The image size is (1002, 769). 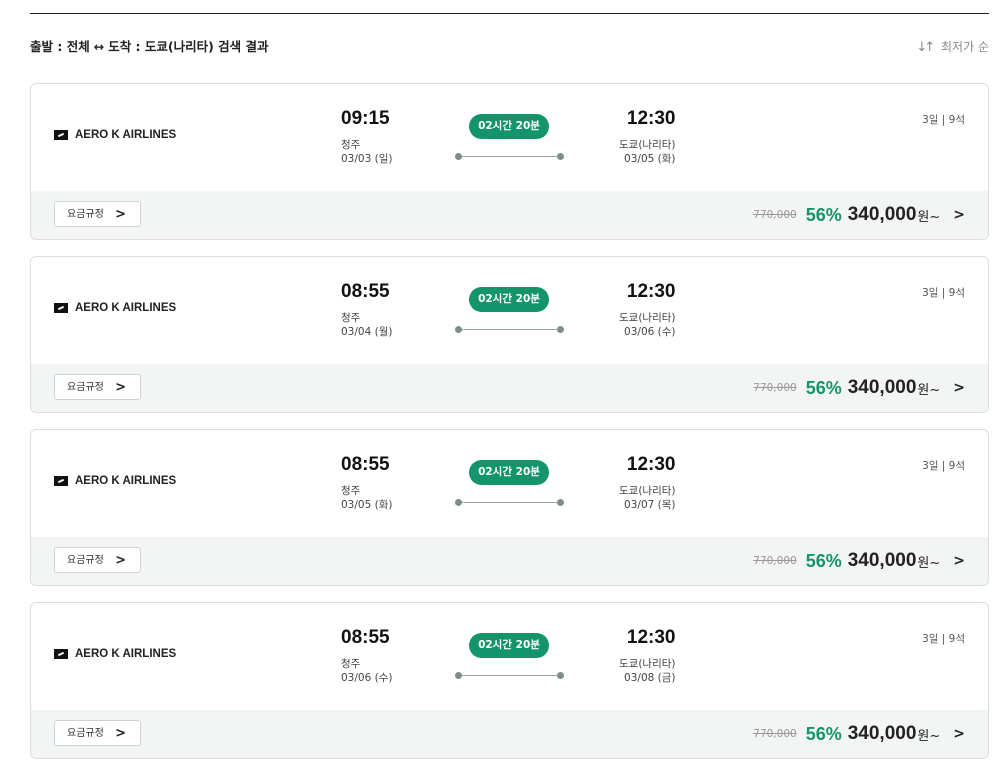 What do you see at coordinates (366, 482) in the screenshot?
I see `departure: 08:55 청주 03/05 (화)` at bounding box center [366, 482].